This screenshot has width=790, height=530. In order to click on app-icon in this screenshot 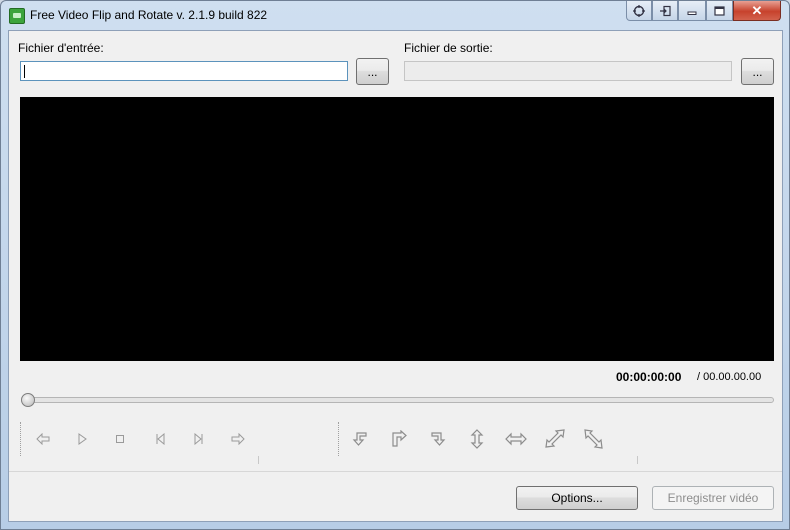, I will do `click(17, 16)`.